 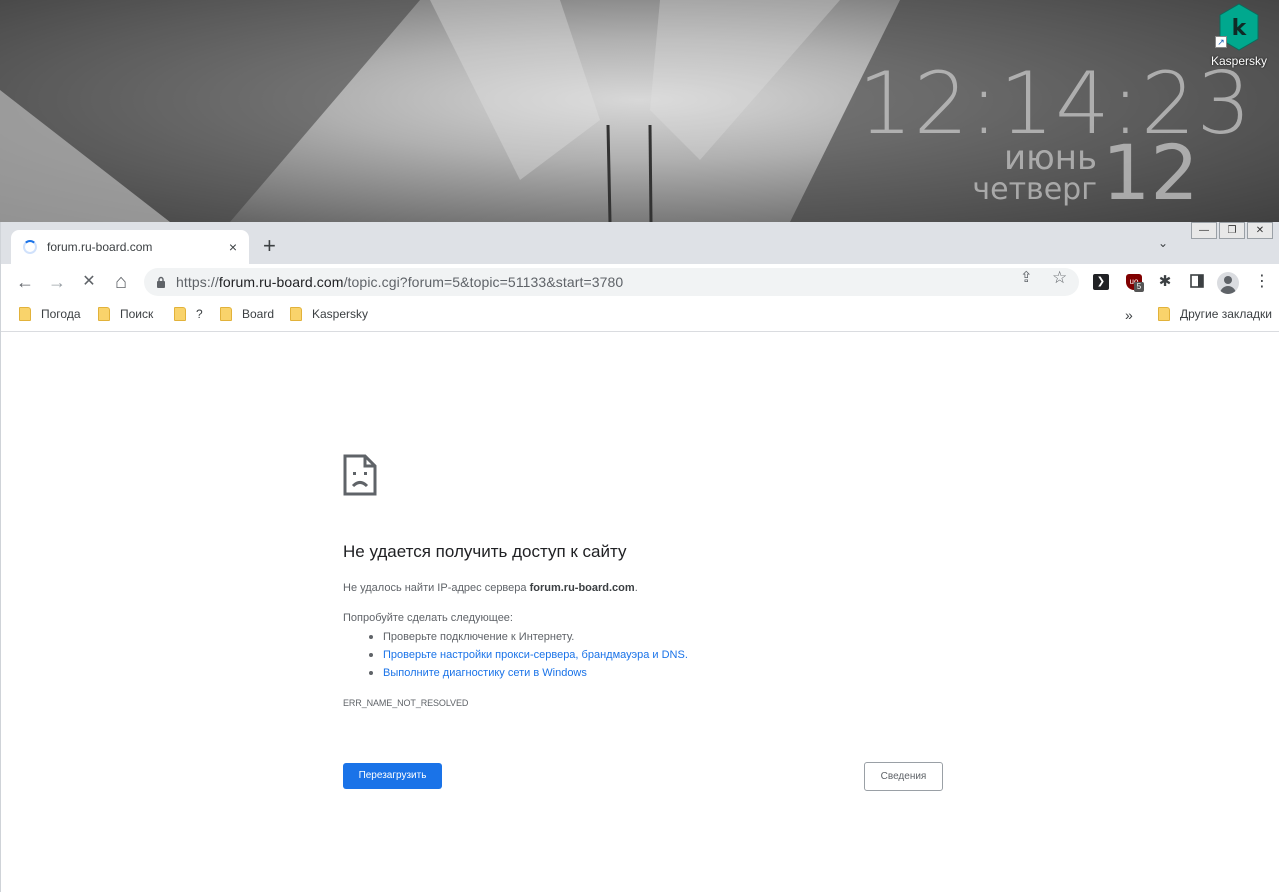 What do you see at coordinates (25, 282) in the screenshot?
I see `back-arrow-icon: ←` at bounding box center [25, 282].